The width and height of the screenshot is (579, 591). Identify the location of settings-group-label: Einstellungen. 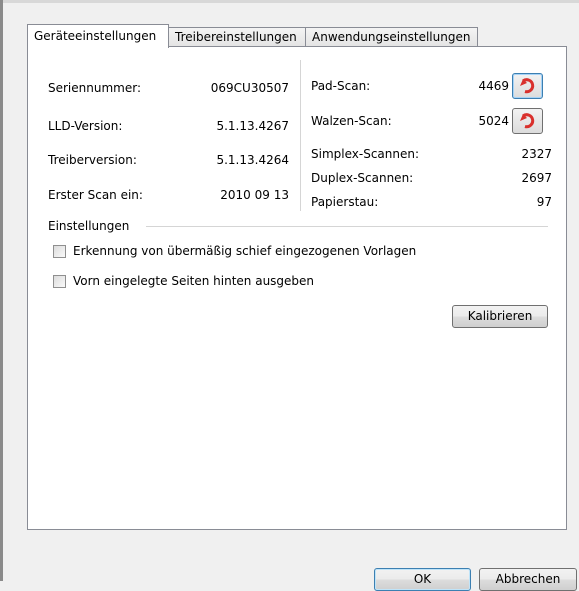
(89, 226).